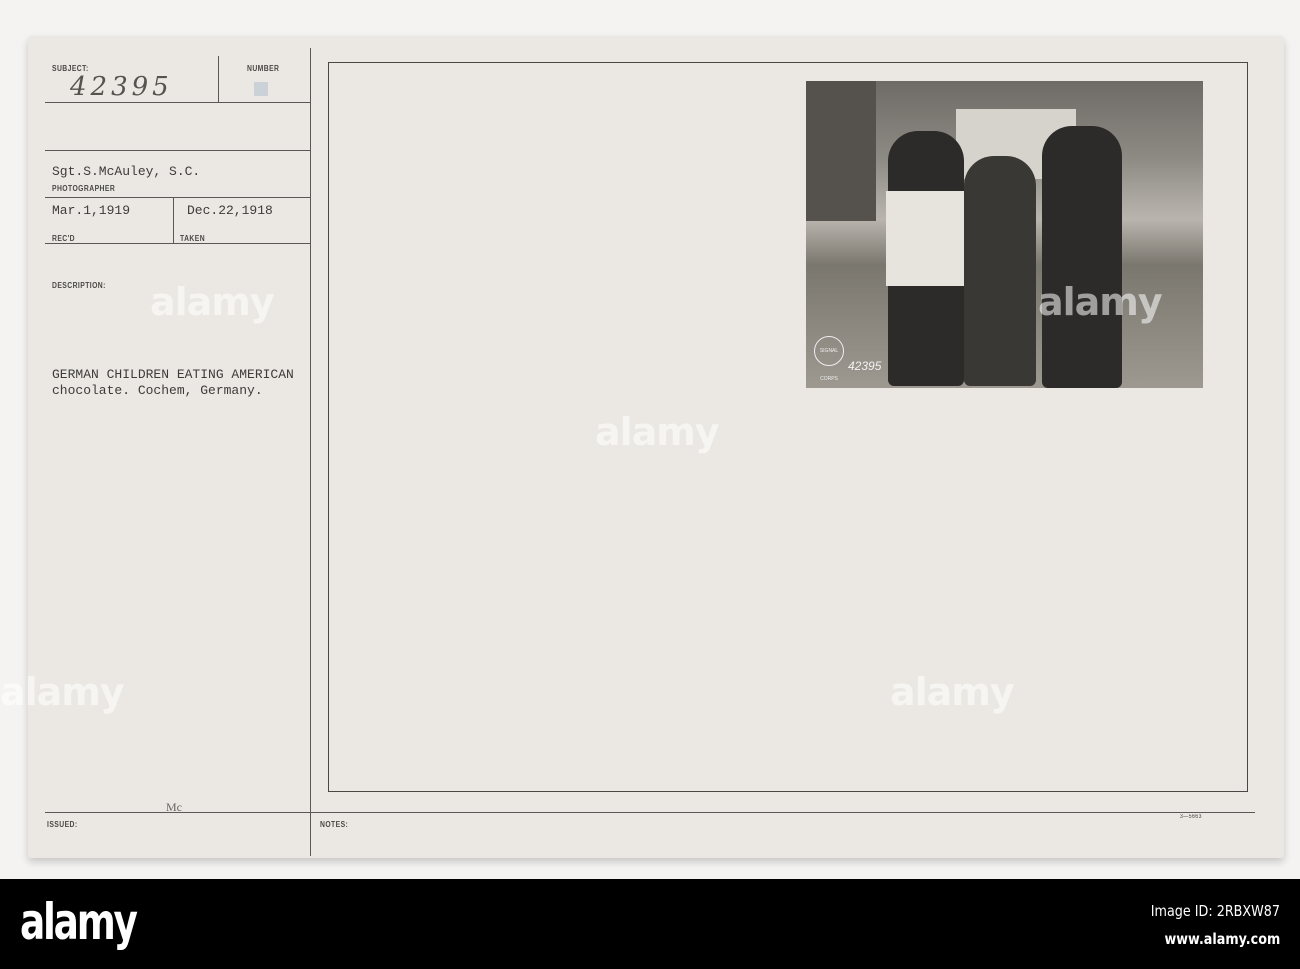 Image resolution: width=1300 pixels, height=969 pixels. I want to click on form-number: 3—5663, so click(1191, 817).